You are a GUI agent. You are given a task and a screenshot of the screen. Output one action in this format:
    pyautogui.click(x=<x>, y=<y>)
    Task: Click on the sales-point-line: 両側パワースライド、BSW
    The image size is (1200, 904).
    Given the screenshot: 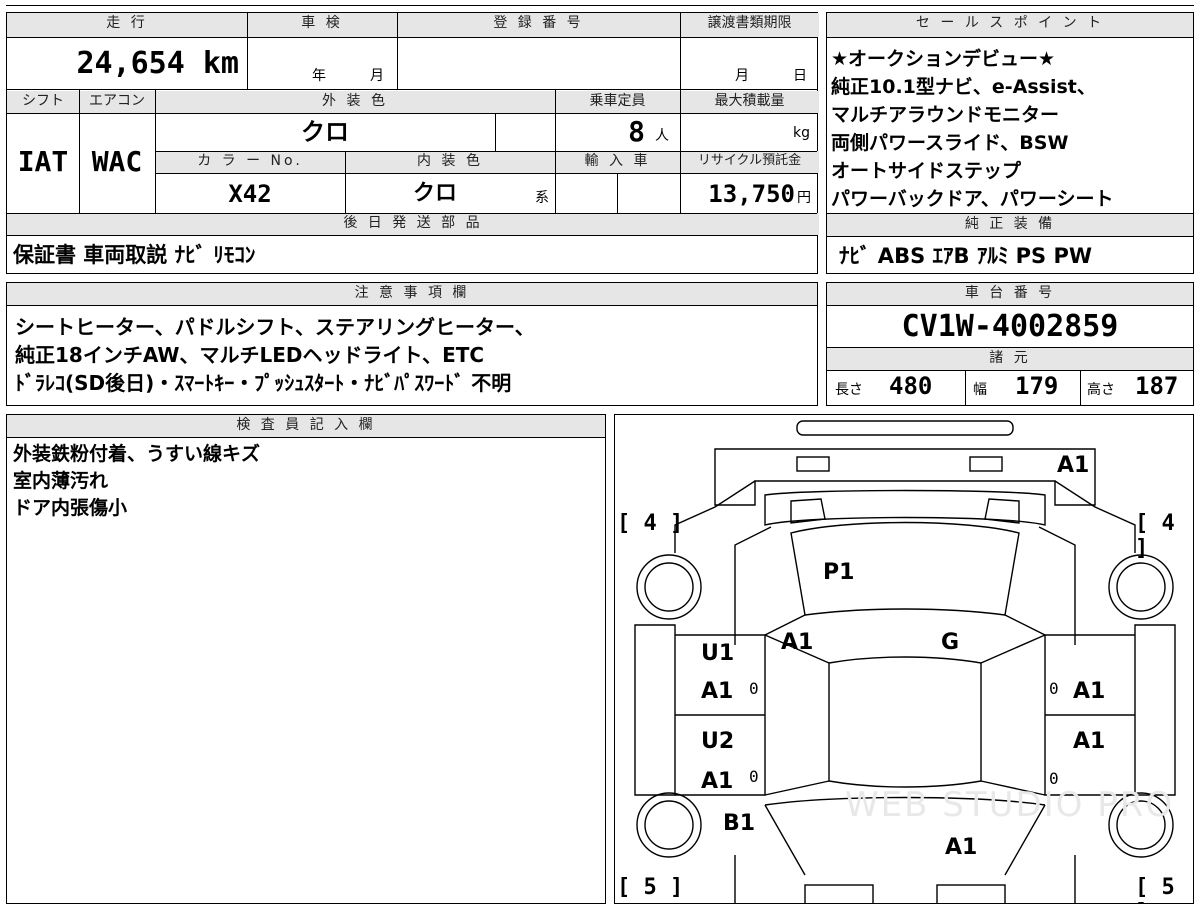 What is the action you would take?
    pyautogui.click(x=950, y=143)
    